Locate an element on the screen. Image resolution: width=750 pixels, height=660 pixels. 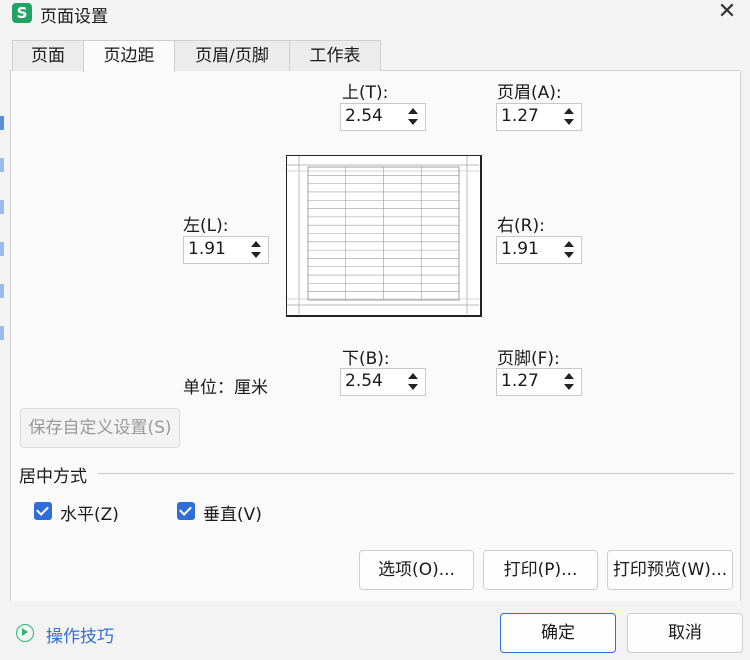
right-margin-value: 1.91 is located at coordinates (520, 249).